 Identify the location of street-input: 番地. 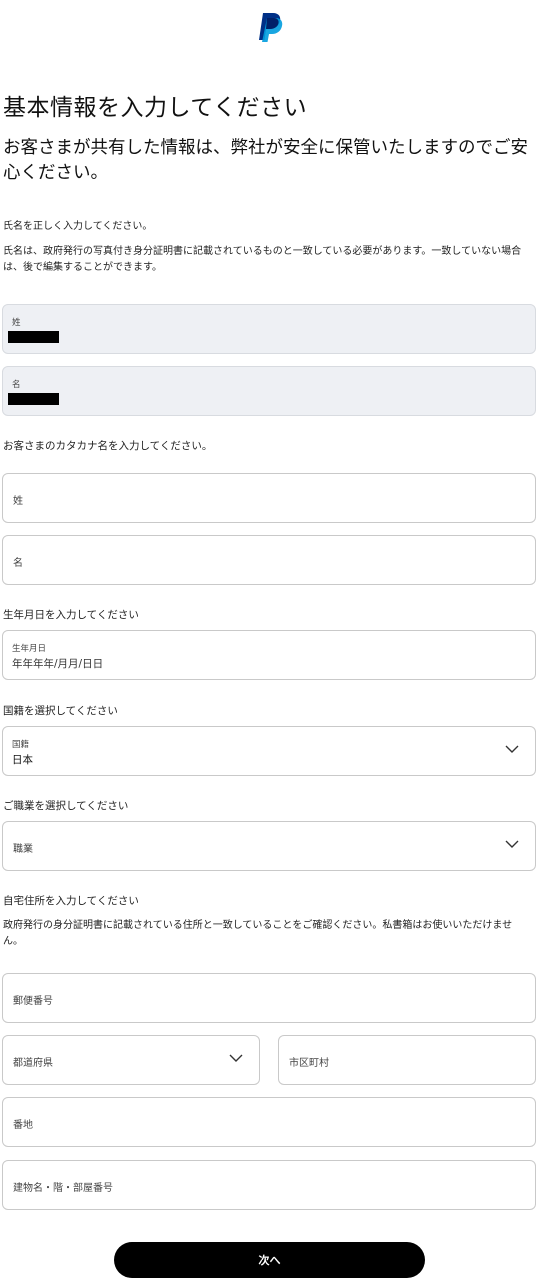
(269, 1122).